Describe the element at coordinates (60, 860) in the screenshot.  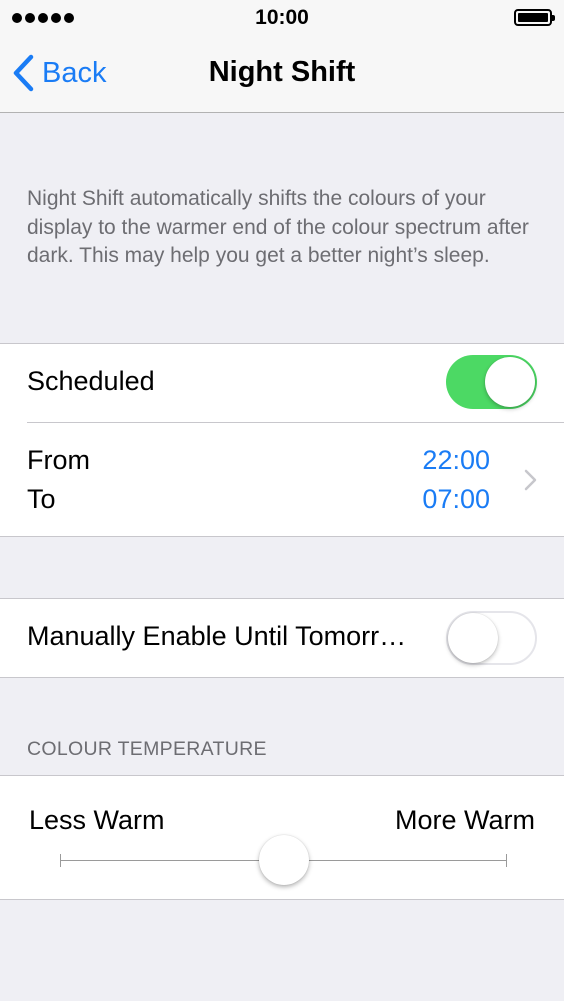
I see `slider-min-tick` at that location.